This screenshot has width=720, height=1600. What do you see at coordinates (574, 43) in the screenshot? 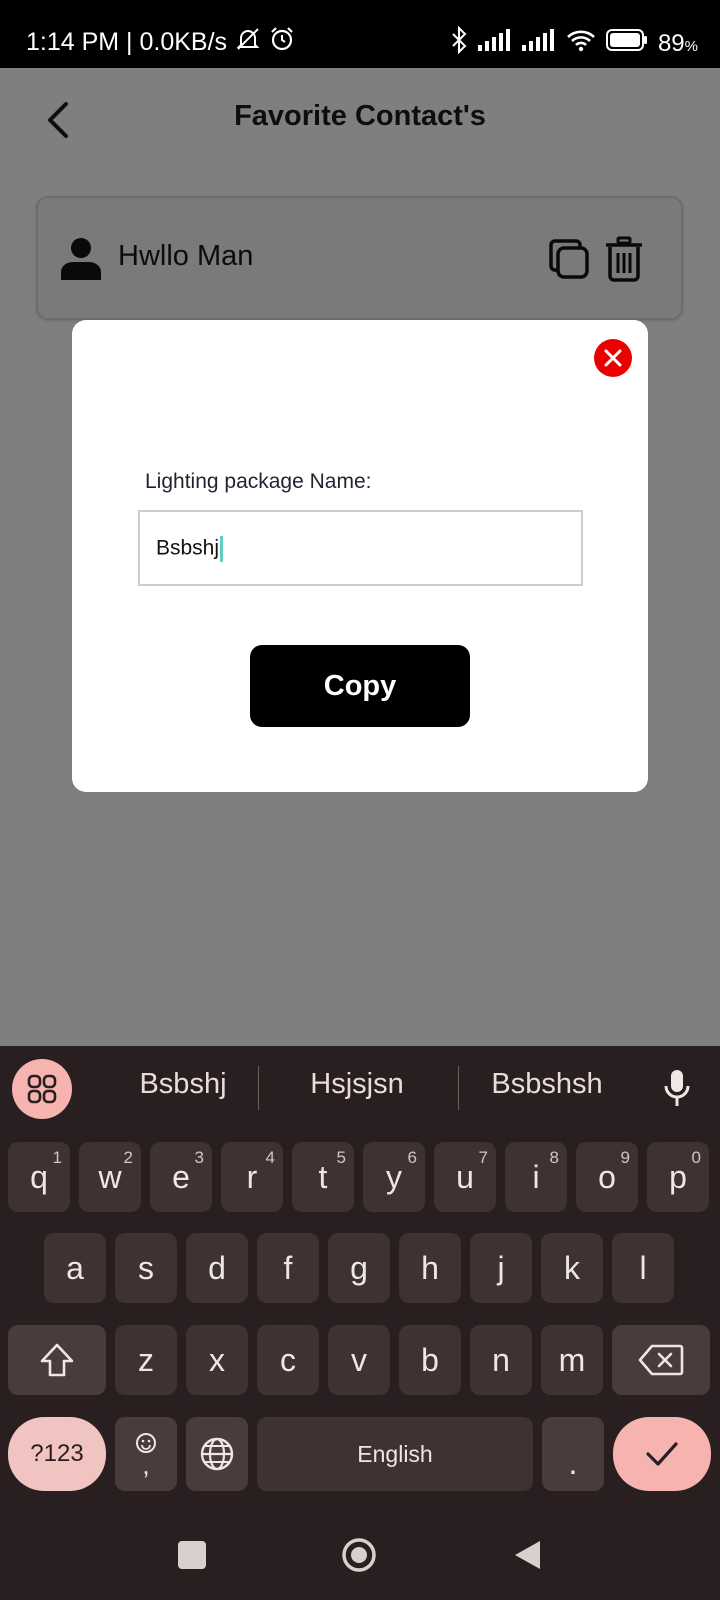
I see `status-right: 89%` at bounding box center [574, 43].